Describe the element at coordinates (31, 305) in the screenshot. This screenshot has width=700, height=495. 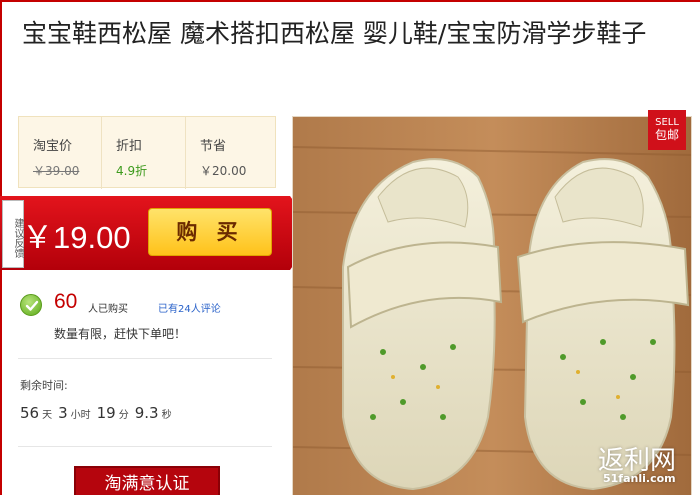
I see `check-icon` at that location.